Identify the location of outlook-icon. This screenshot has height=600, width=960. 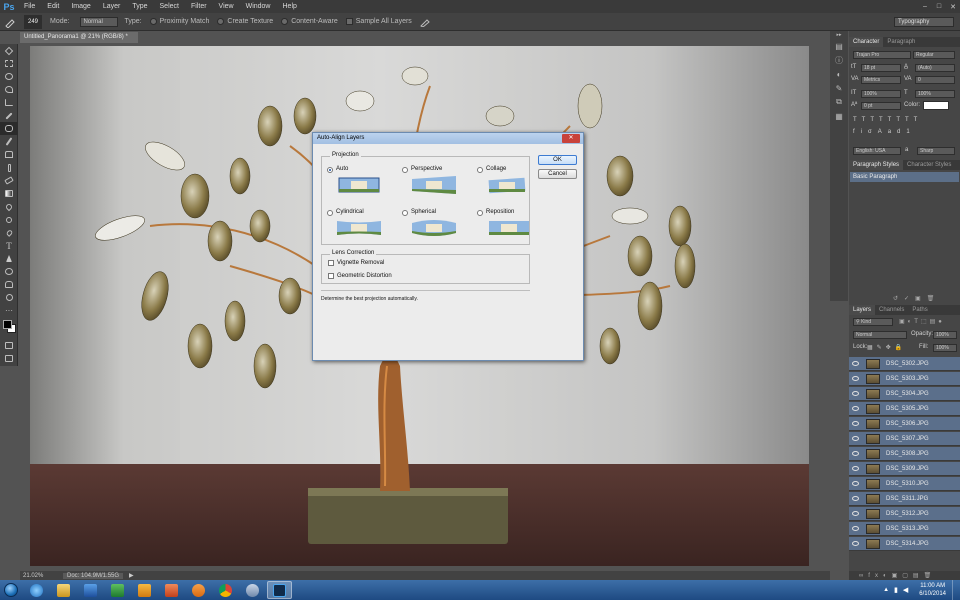
(144, 590).